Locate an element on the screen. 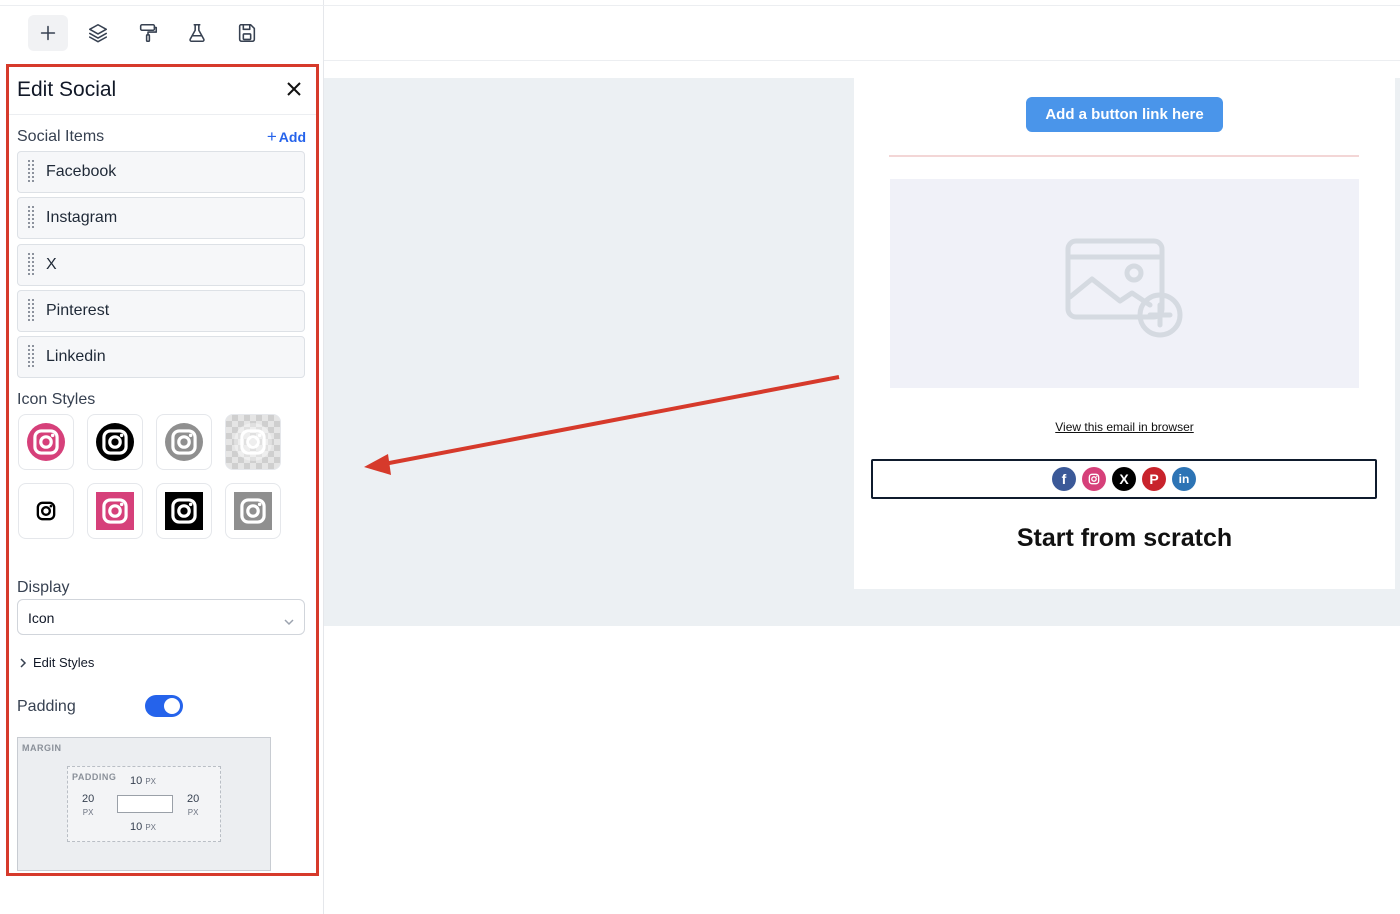 Image resolution: width=1400 pixels, height=914 pixels. content-box is located at coordinates (145, 804).